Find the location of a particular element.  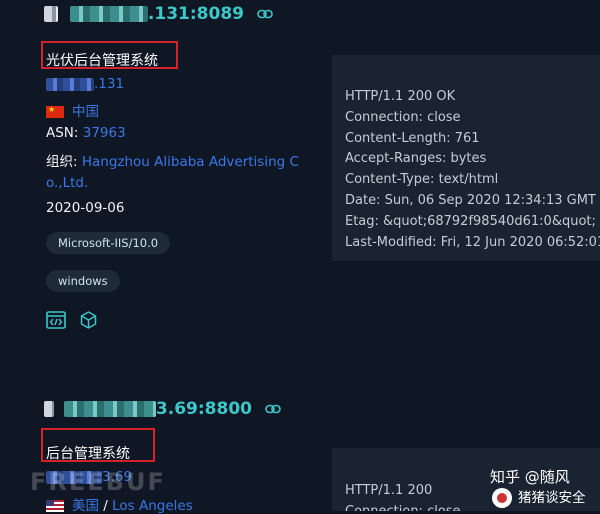

org-link-continued: o.,Ltd. is located at coordinates (67, 183).